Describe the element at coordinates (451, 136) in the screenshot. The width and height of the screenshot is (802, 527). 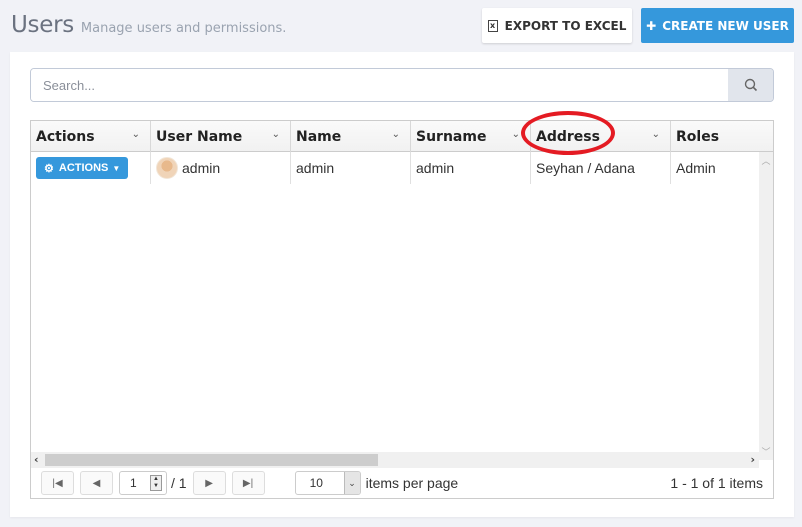
I see `column-label: Surname` at that location.